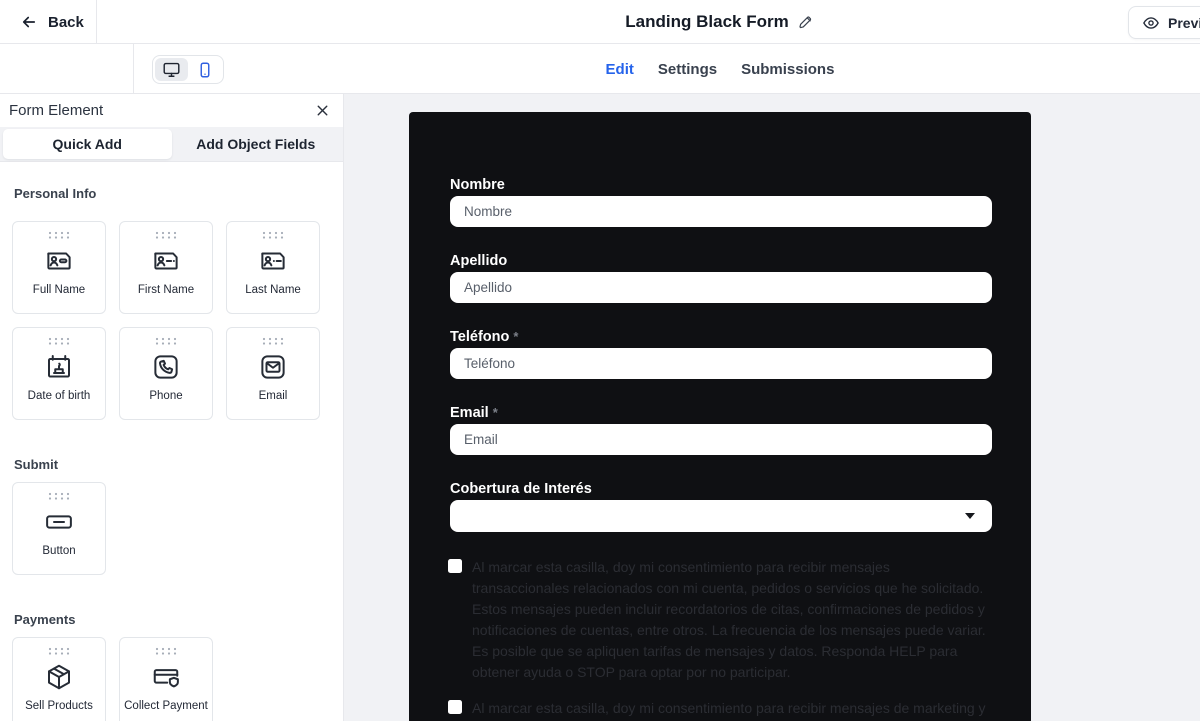 The width and height of the screenshot is (1200, 721). I want to click on element-card-collect-payment: Collect Payment, so click(166, 679).